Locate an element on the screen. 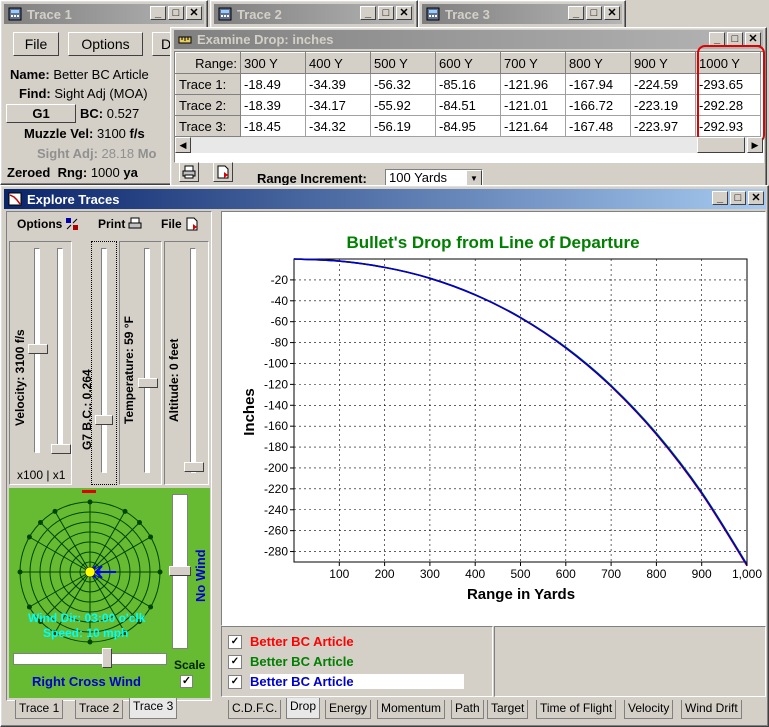 This screenshot has height=727, width=769. table-cell: -56.19 is located at coordinates (403, 126).